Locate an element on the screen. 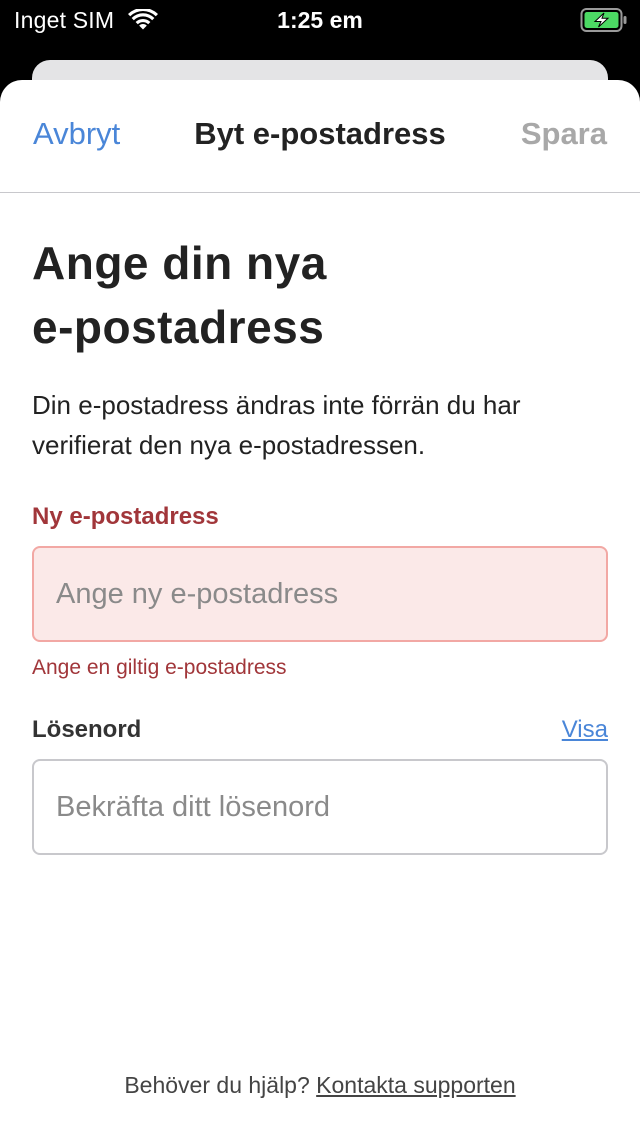  help-footer: Behöver du hjälp? Kontakta supporten is located at coordinates (320, 1085).